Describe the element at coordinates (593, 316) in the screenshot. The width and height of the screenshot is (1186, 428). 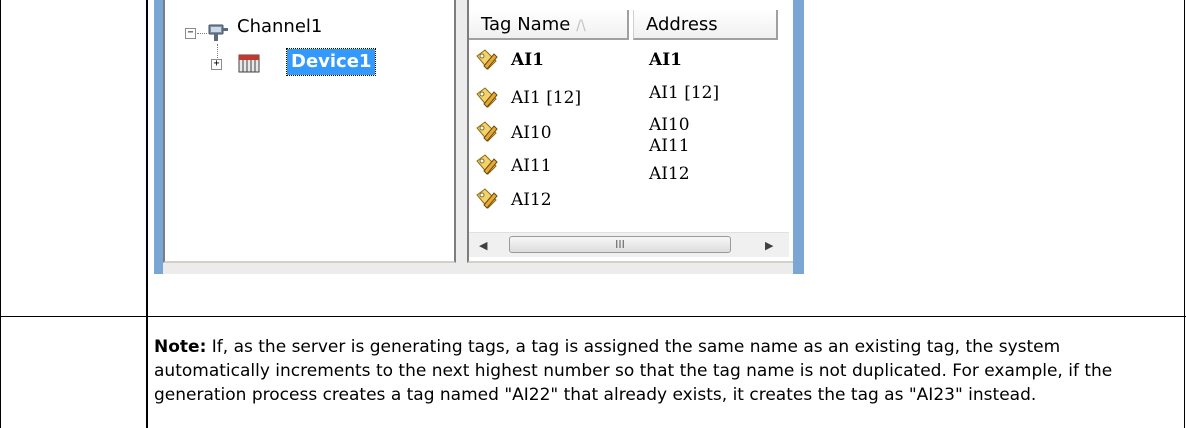
I see `table-row-divider` at that location.